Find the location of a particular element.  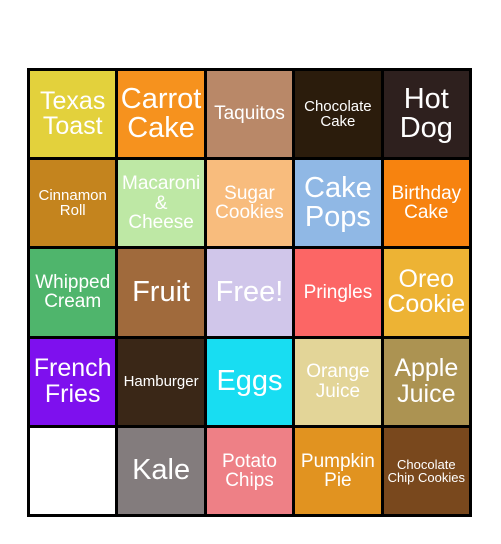

bingo-cell-label: Texas Toast is located at coordinates (73, 113).